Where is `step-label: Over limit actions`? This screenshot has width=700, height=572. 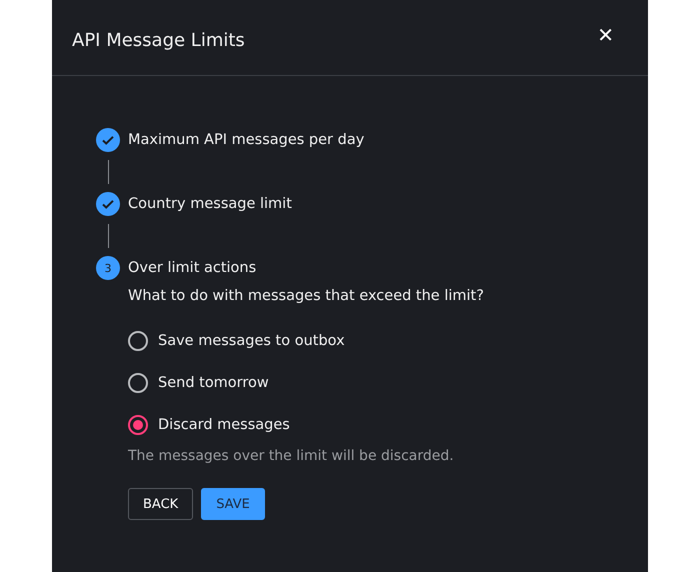
step-label: Over limit actions is located at coordinates (192, 268).